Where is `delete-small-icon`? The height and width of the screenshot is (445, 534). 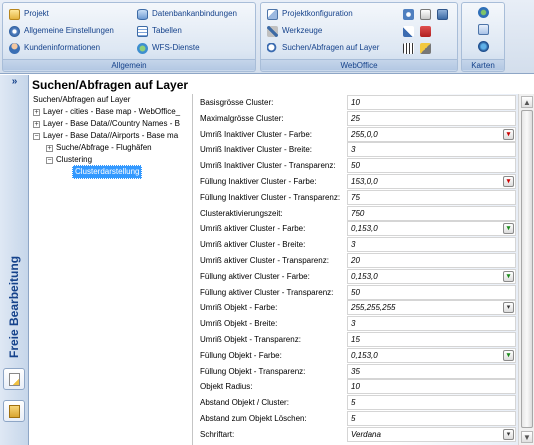 delete-small-icon is located at coordinates (425, 31).